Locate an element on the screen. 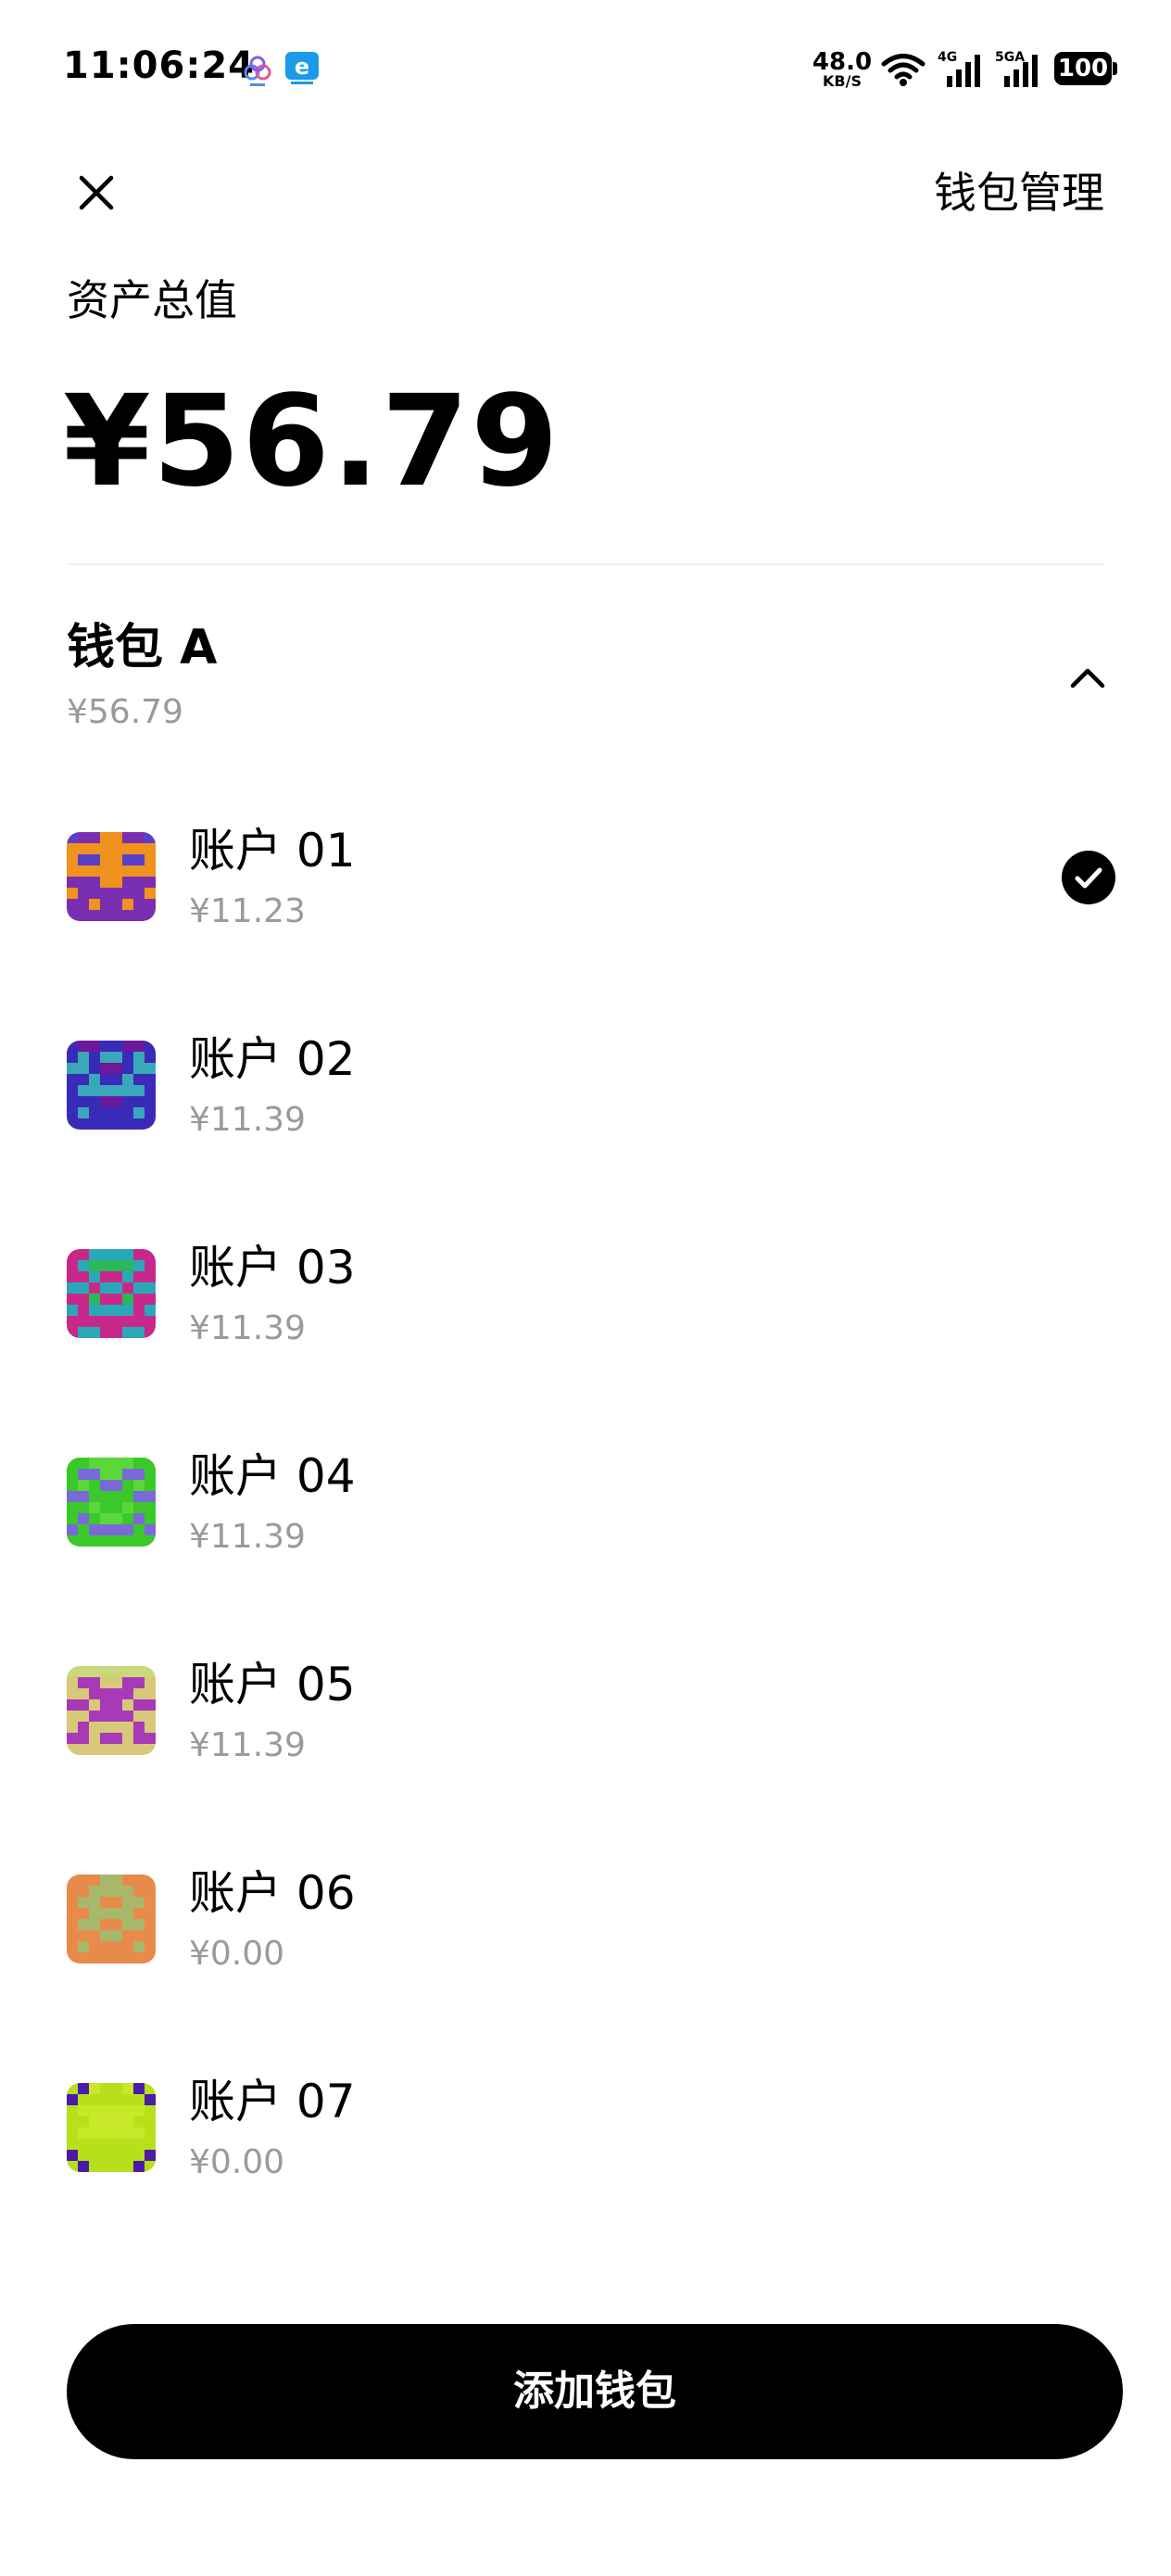  status-time: 11:06:24 is located at coordinates (159, 65).